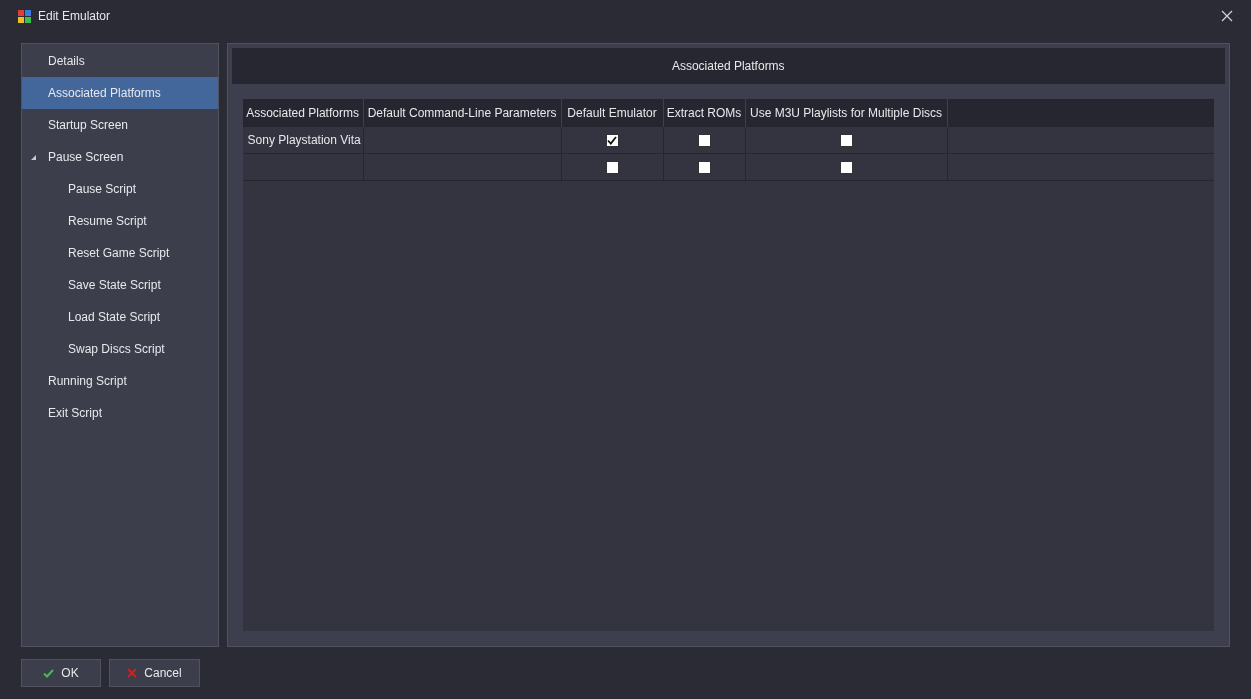  I want to click on tree-item: Pause Script, so click(120, 189).